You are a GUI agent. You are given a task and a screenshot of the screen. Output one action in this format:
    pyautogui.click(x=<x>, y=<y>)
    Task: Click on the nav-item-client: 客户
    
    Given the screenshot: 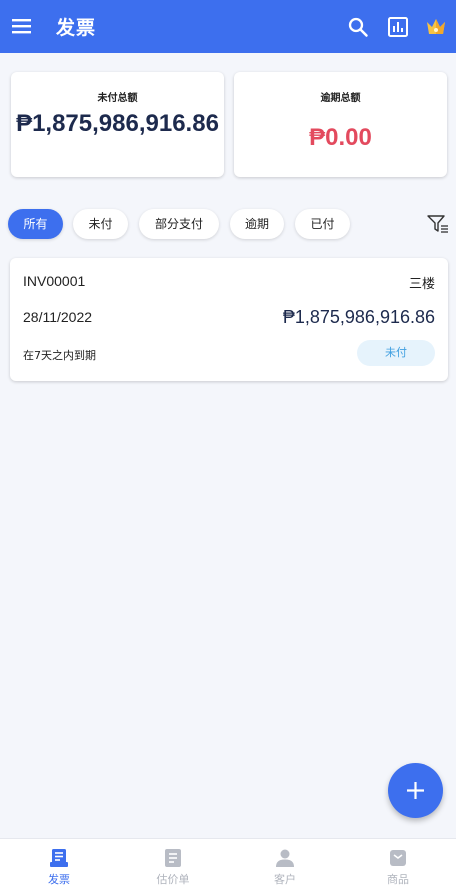 What is the action you would take?
    pyautogui.click(x=285, y=863)
    